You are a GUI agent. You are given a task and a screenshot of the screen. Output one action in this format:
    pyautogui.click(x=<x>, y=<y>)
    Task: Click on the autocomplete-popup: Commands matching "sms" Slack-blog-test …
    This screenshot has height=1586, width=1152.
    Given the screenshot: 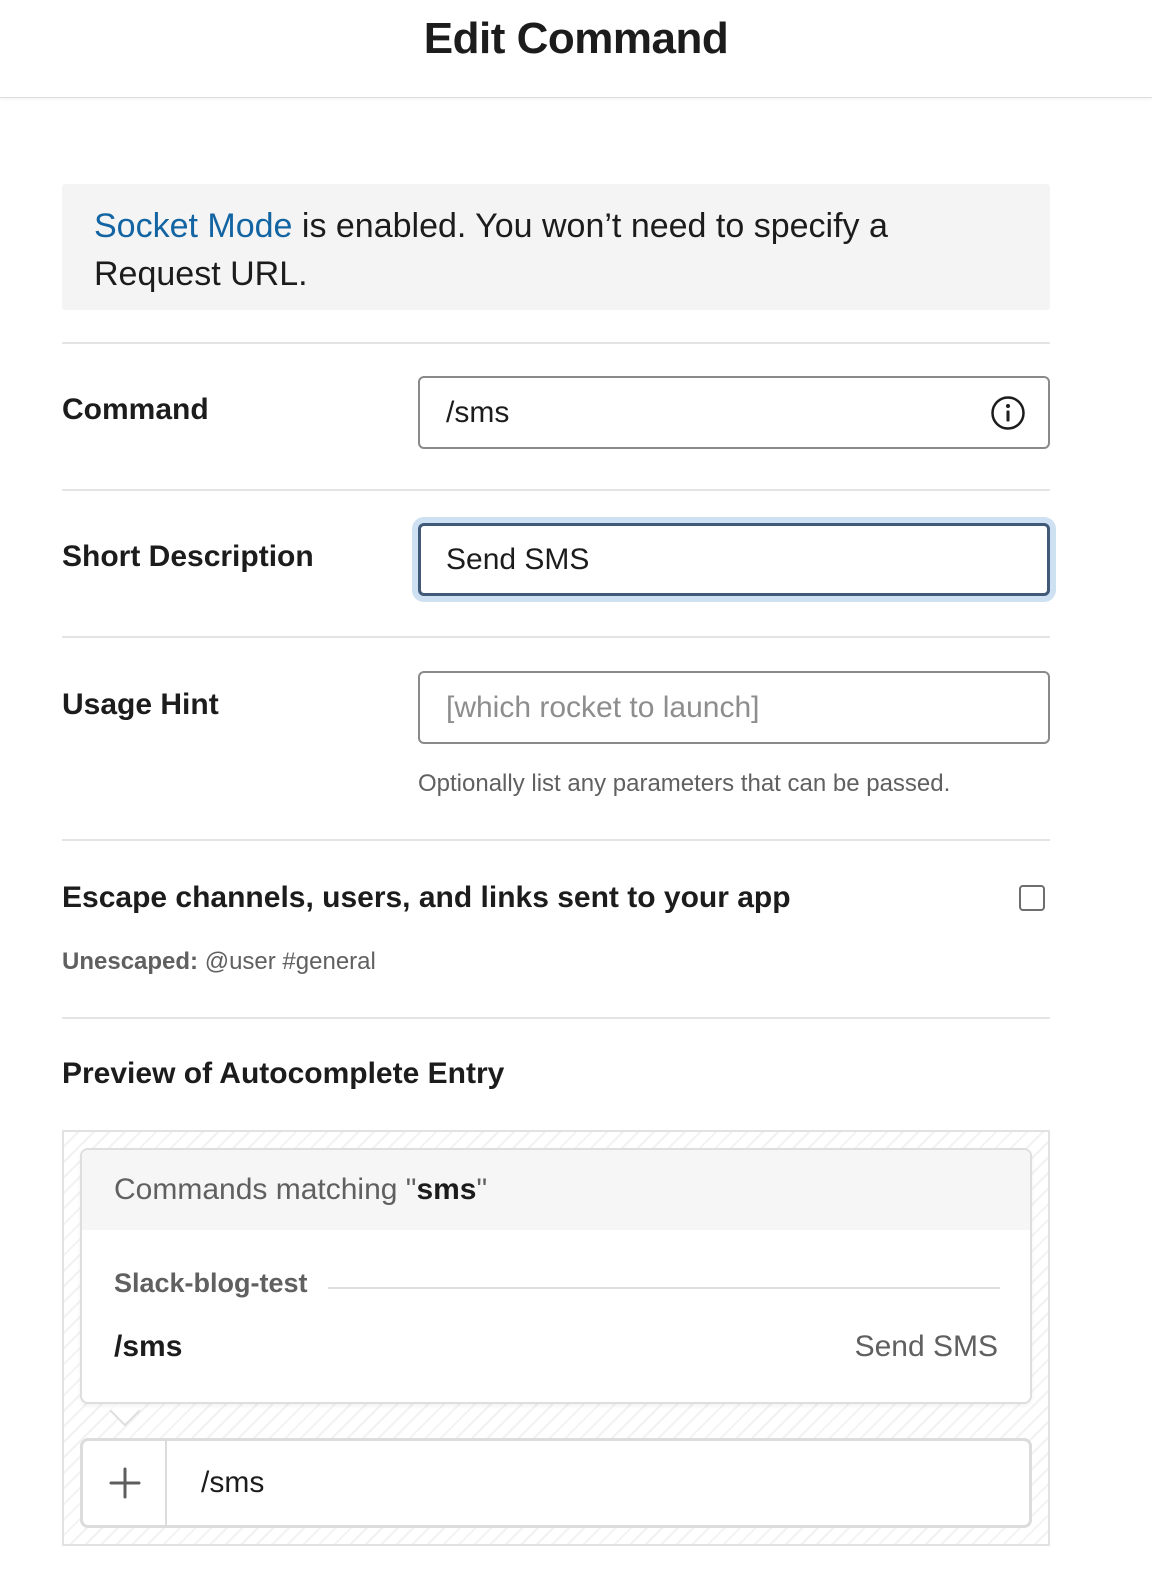 What is the action you would take?
    pyautogui.click(x=556, y=1276)
    